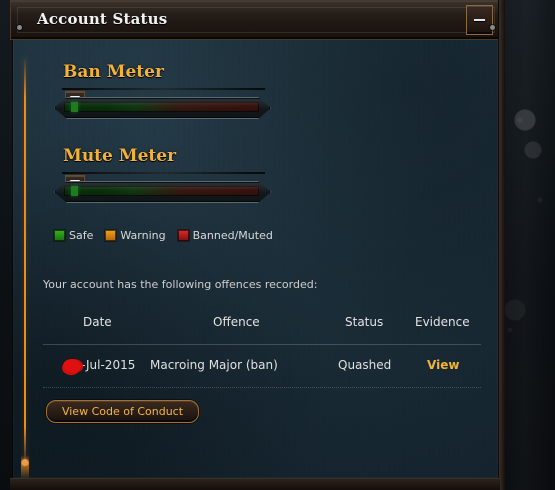  What do you see at coordinates (501, 245) in the screenshot?
I see `panel-right-edge` at bounding box center [501, 245].